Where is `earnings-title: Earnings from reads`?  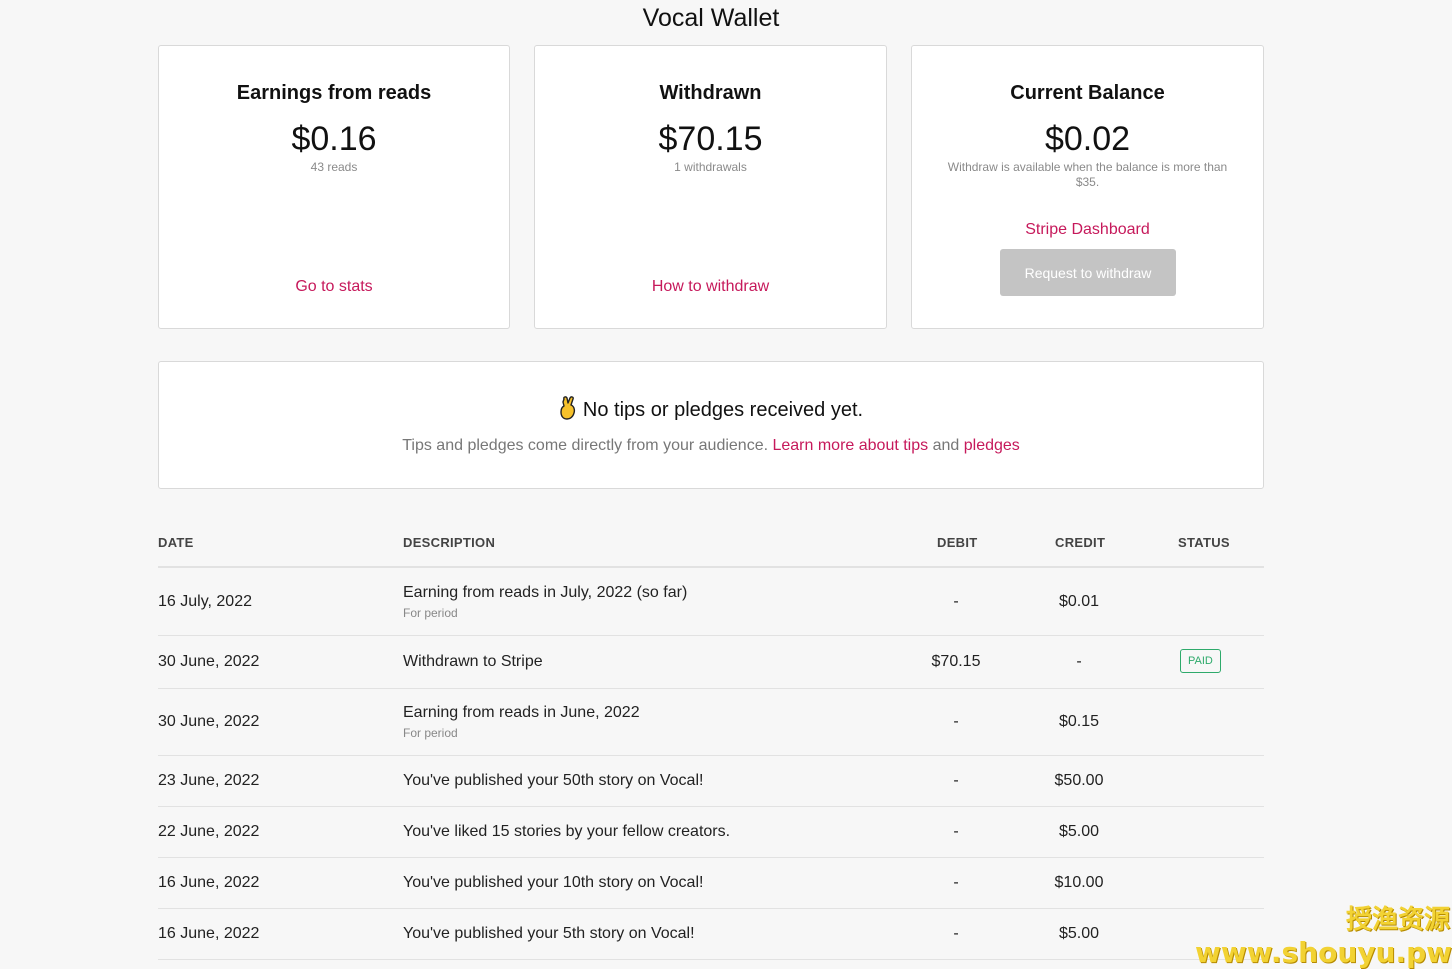
earnings-title: Earnings from reads is located at coordinates (334, 93).